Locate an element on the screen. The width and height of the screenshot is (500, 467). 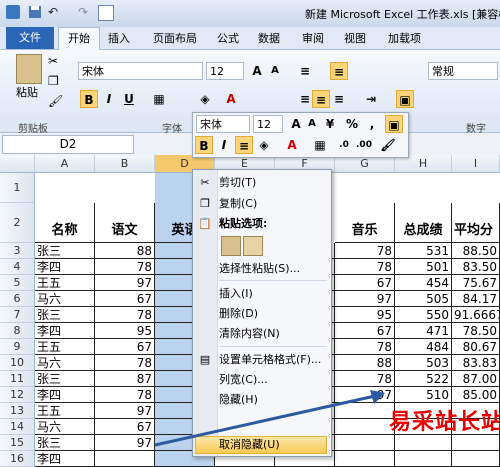
cell-average: 87.00 is located at coordinates (476, 379).